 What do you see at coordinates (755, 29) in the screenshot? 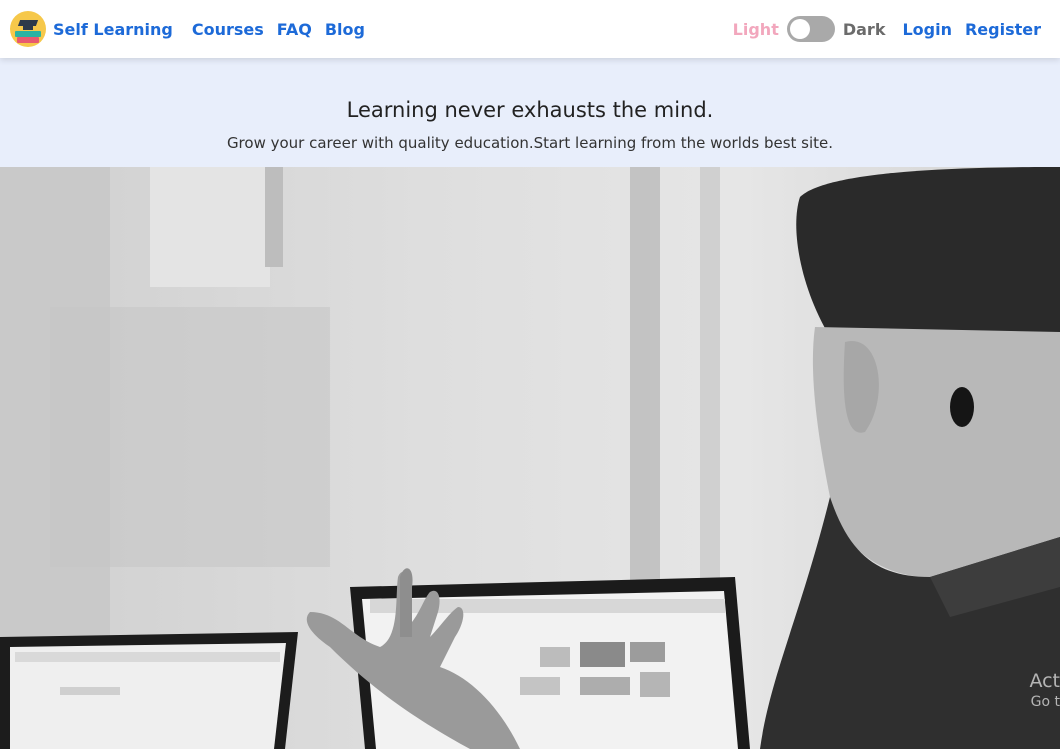
I see `theme-light-label: Light` at bounding box center [755, 29].